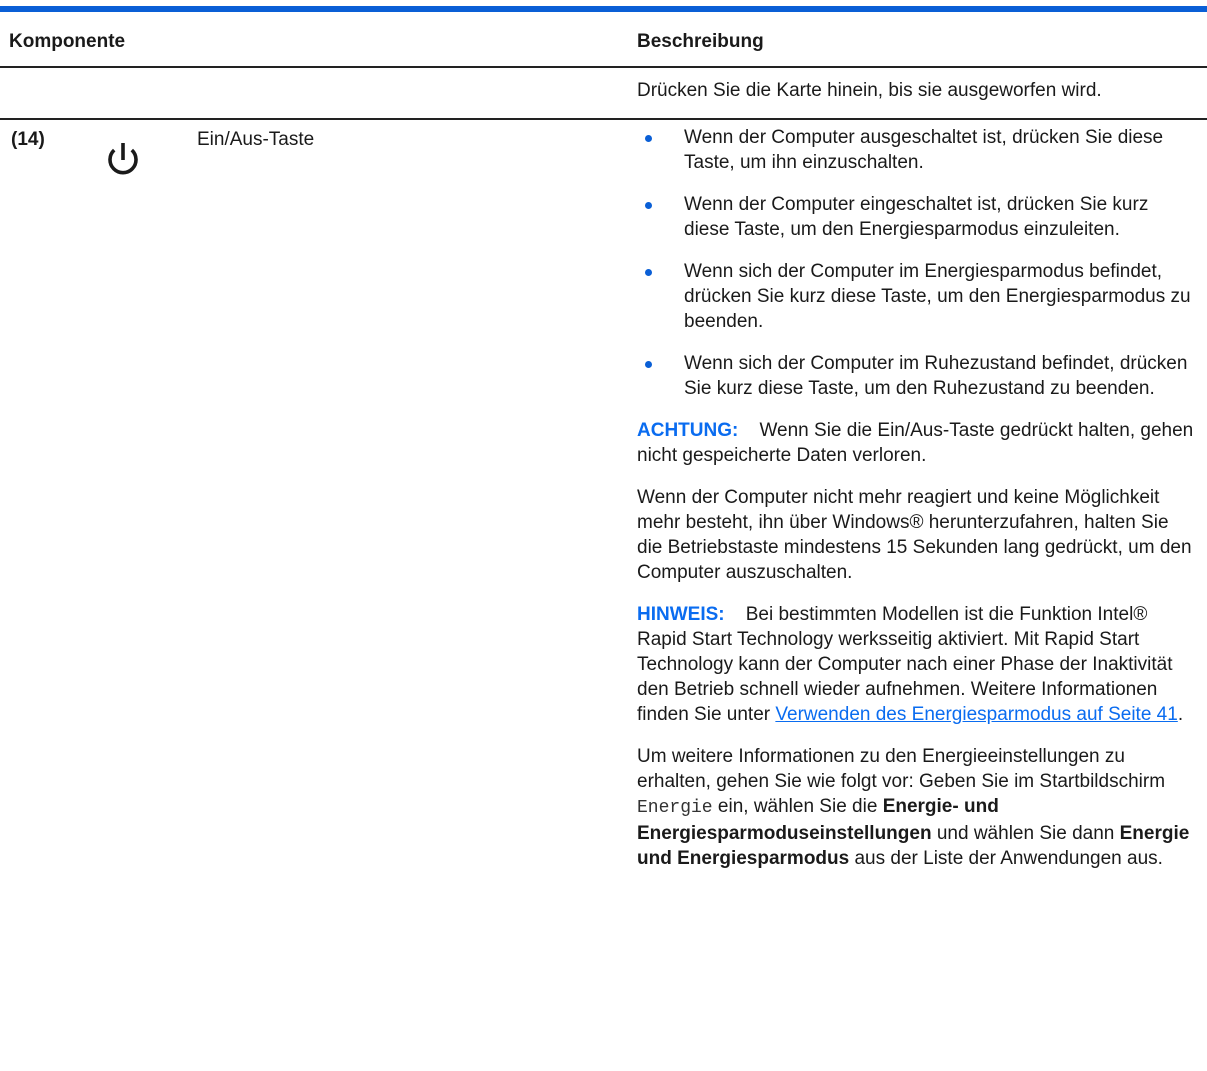 The width and height of the screenshot is (1207, 1071). Describe the element at coordinates (675, 808) in the screenshot. I see `settings-code: Energie` at that location.